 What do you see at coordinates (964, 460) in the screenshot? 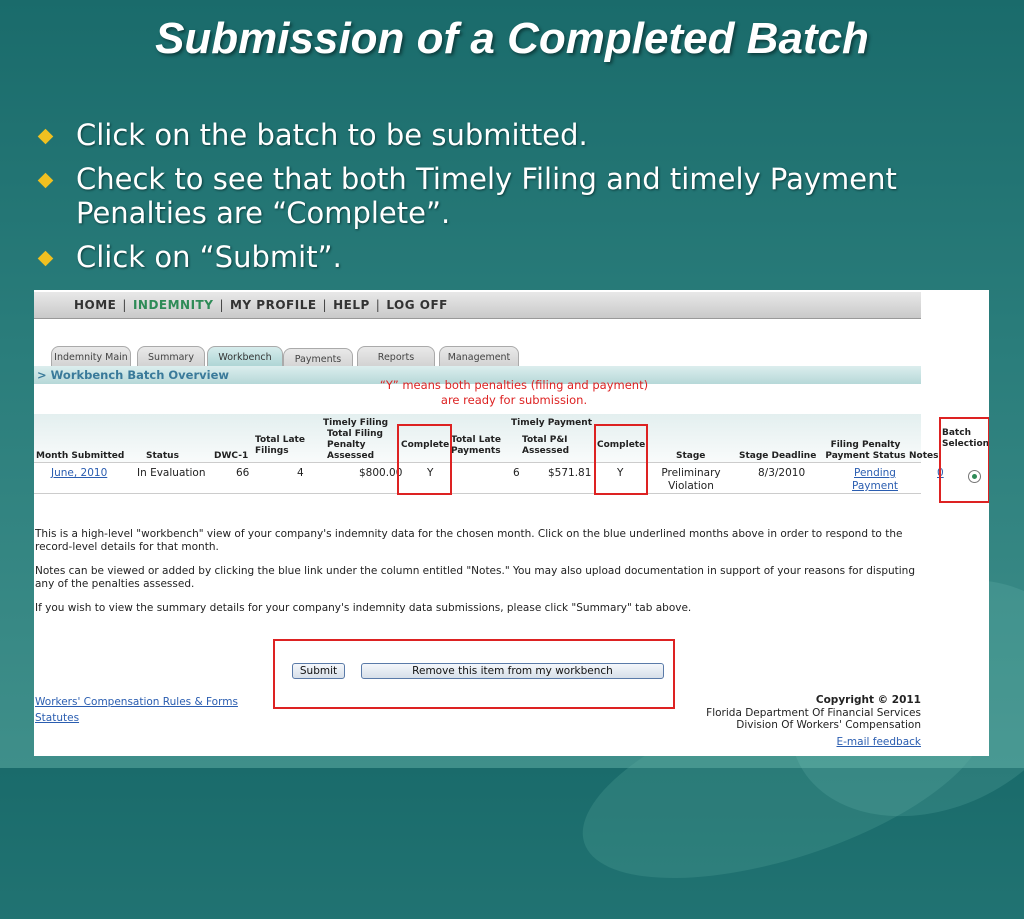
I see `highlight-box-batch-selection` at bounding box center [964, 460].